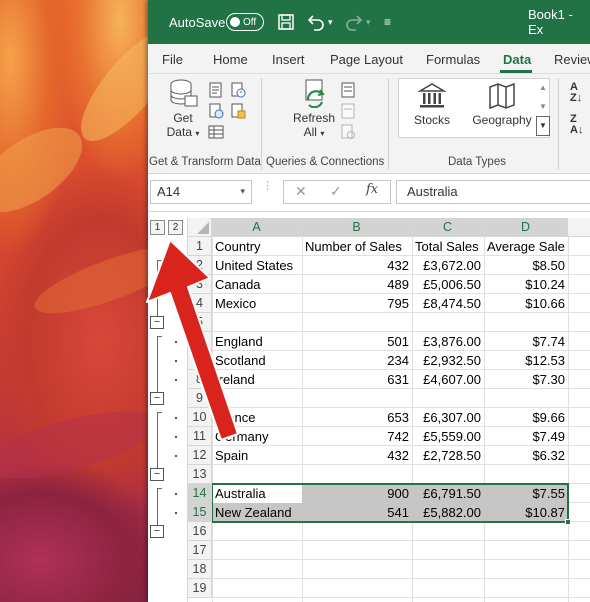  I want to click on arrow-shape, so click(192, 340).